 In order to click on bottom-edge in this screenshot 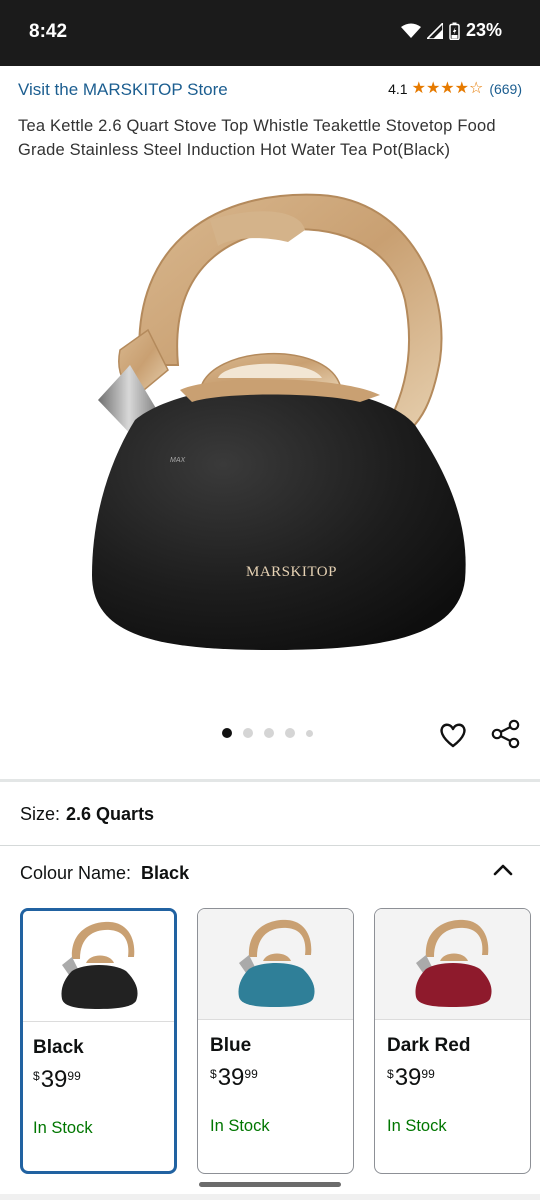, I will do `click(270, 1197)`.